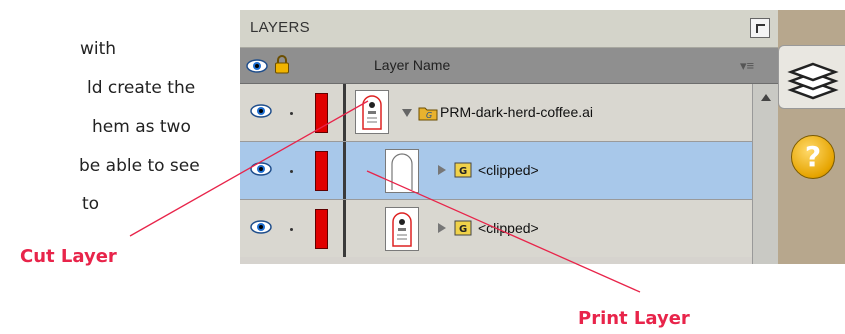  Describe the element at coordinates (249, 168) in the screenshot. I see `cut-layer-pointer` at that location.